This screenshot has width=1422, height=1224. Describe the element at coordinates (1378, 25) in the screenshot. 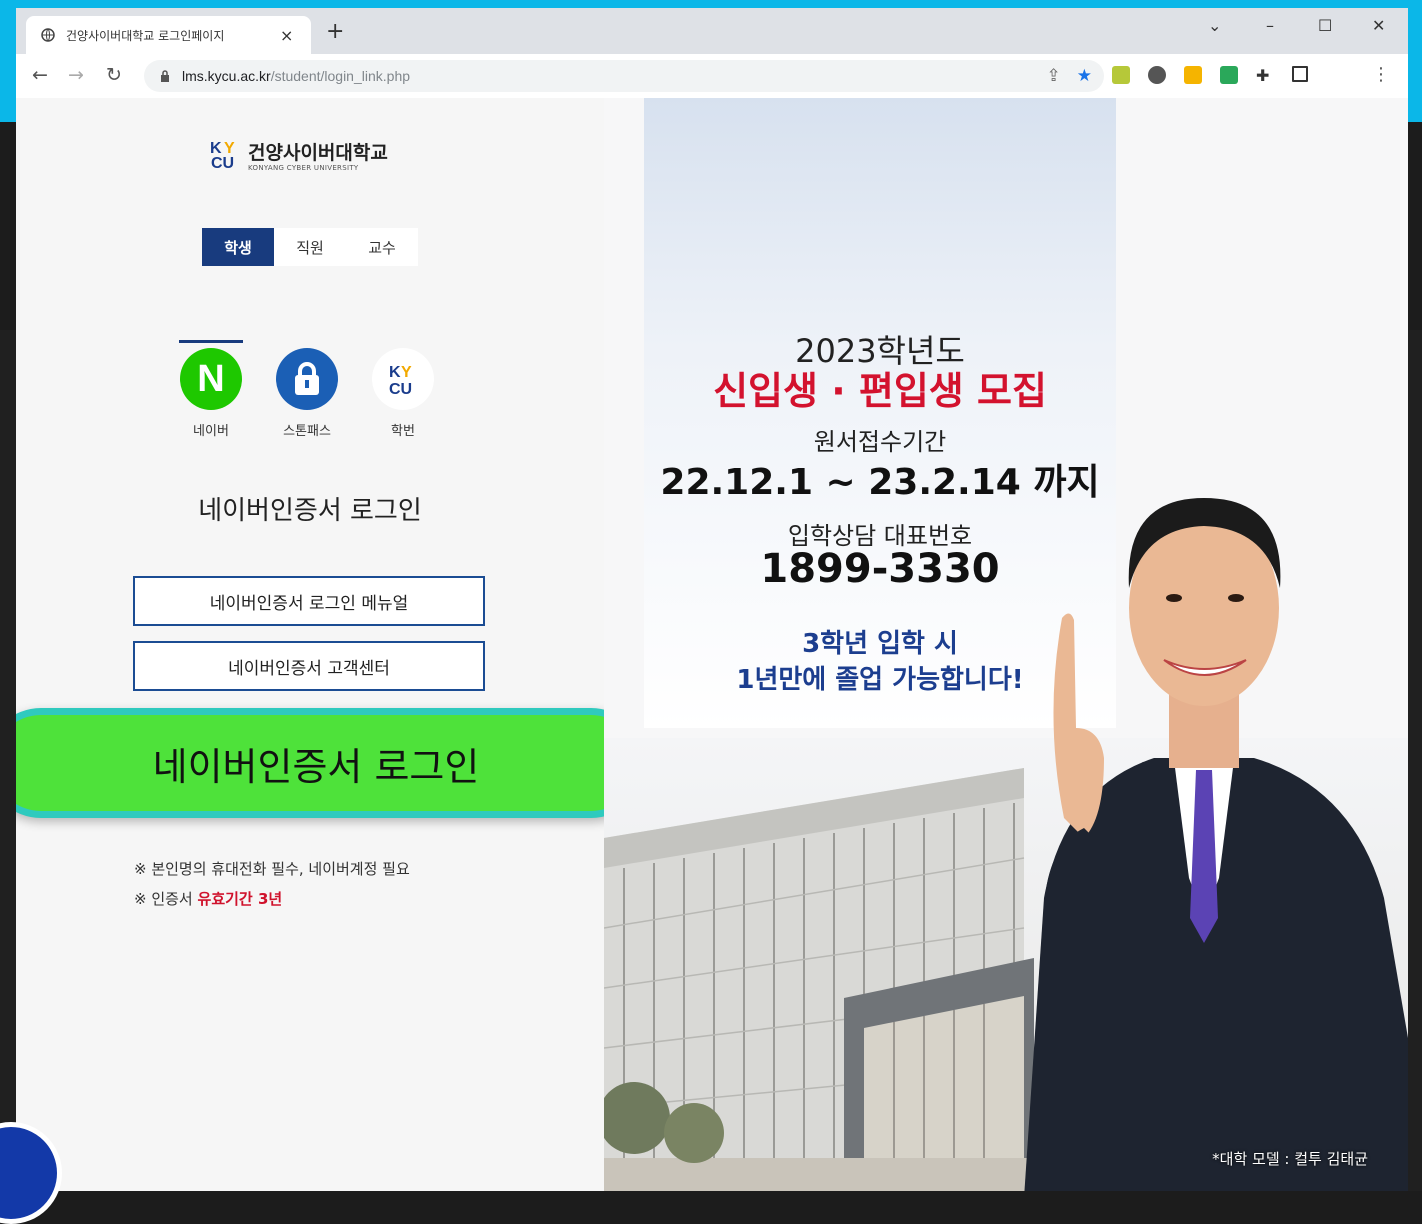

I see `close-window-button: ✕` at that location.